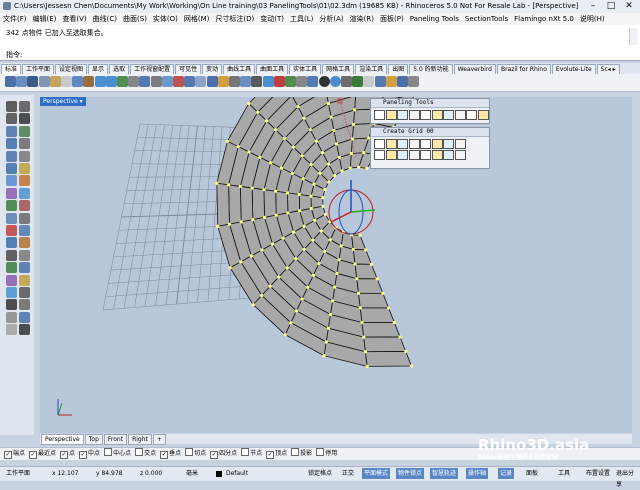 The image size is (640, 490). What do you see at coordinates (195, 453) in the screenshot?
I see `osnap-option: 切点` at bounding box center [195, 453].